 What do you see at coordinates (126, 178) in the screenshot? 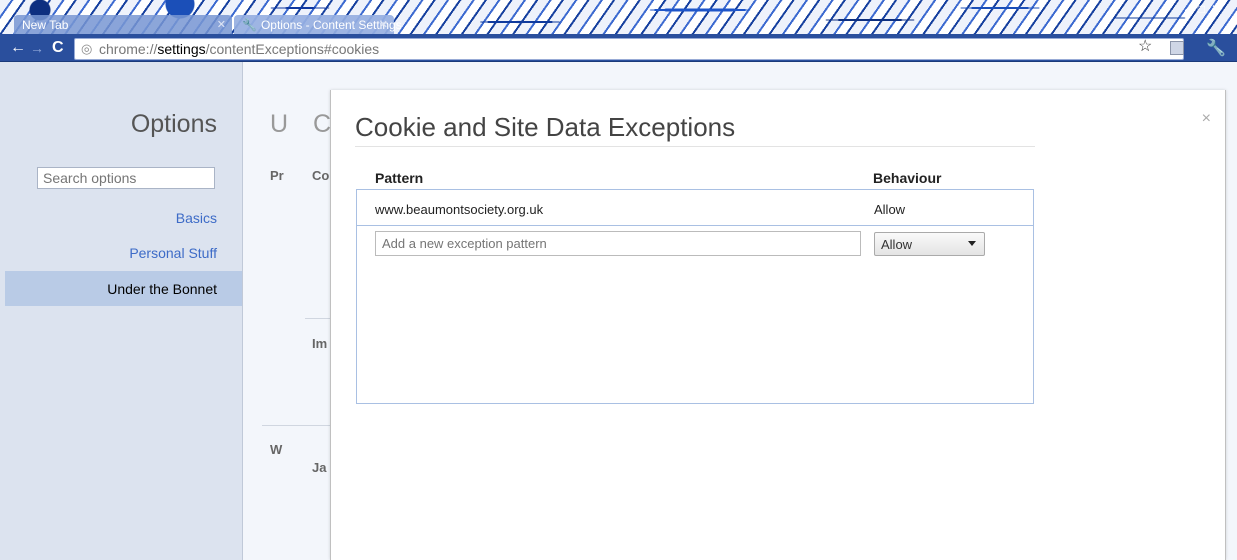
I see `search-options-input` at bounding box center [126, 178].